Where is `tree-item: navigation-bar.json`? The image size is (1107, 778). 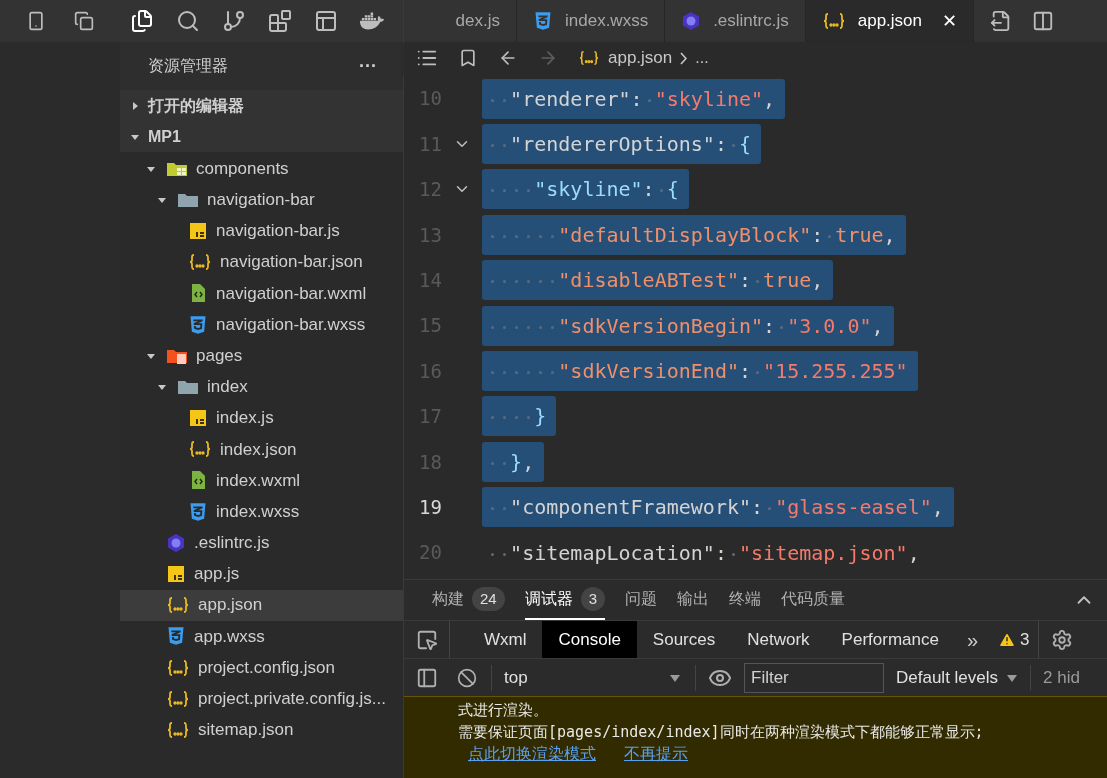
tree-item: navigation-bar.json is located at coordinates (261, 262).